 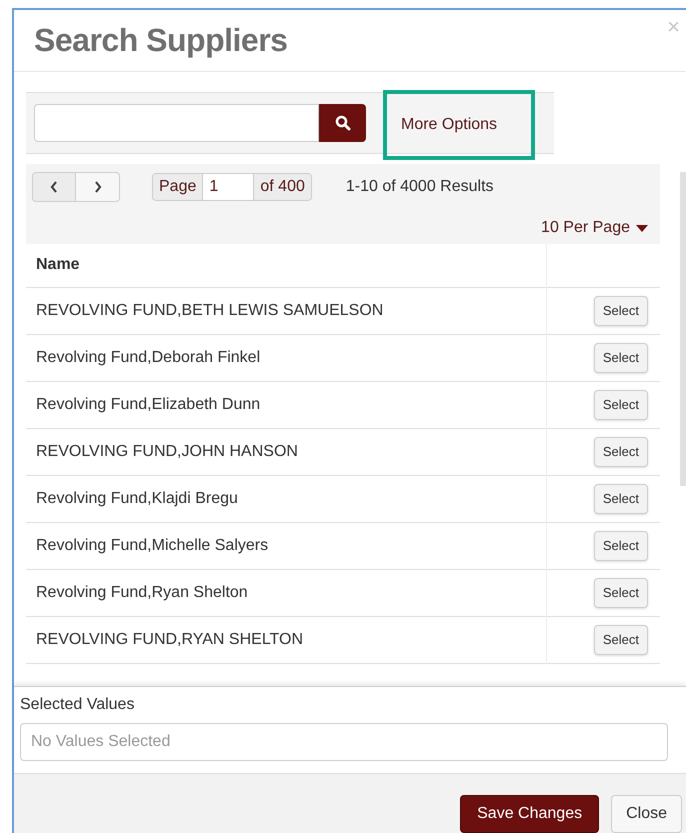 What do you see at coordinates (161, 40) in the screenshot?
I see `dialog-title: Search Suppliers` at bounding box center [161, 40].